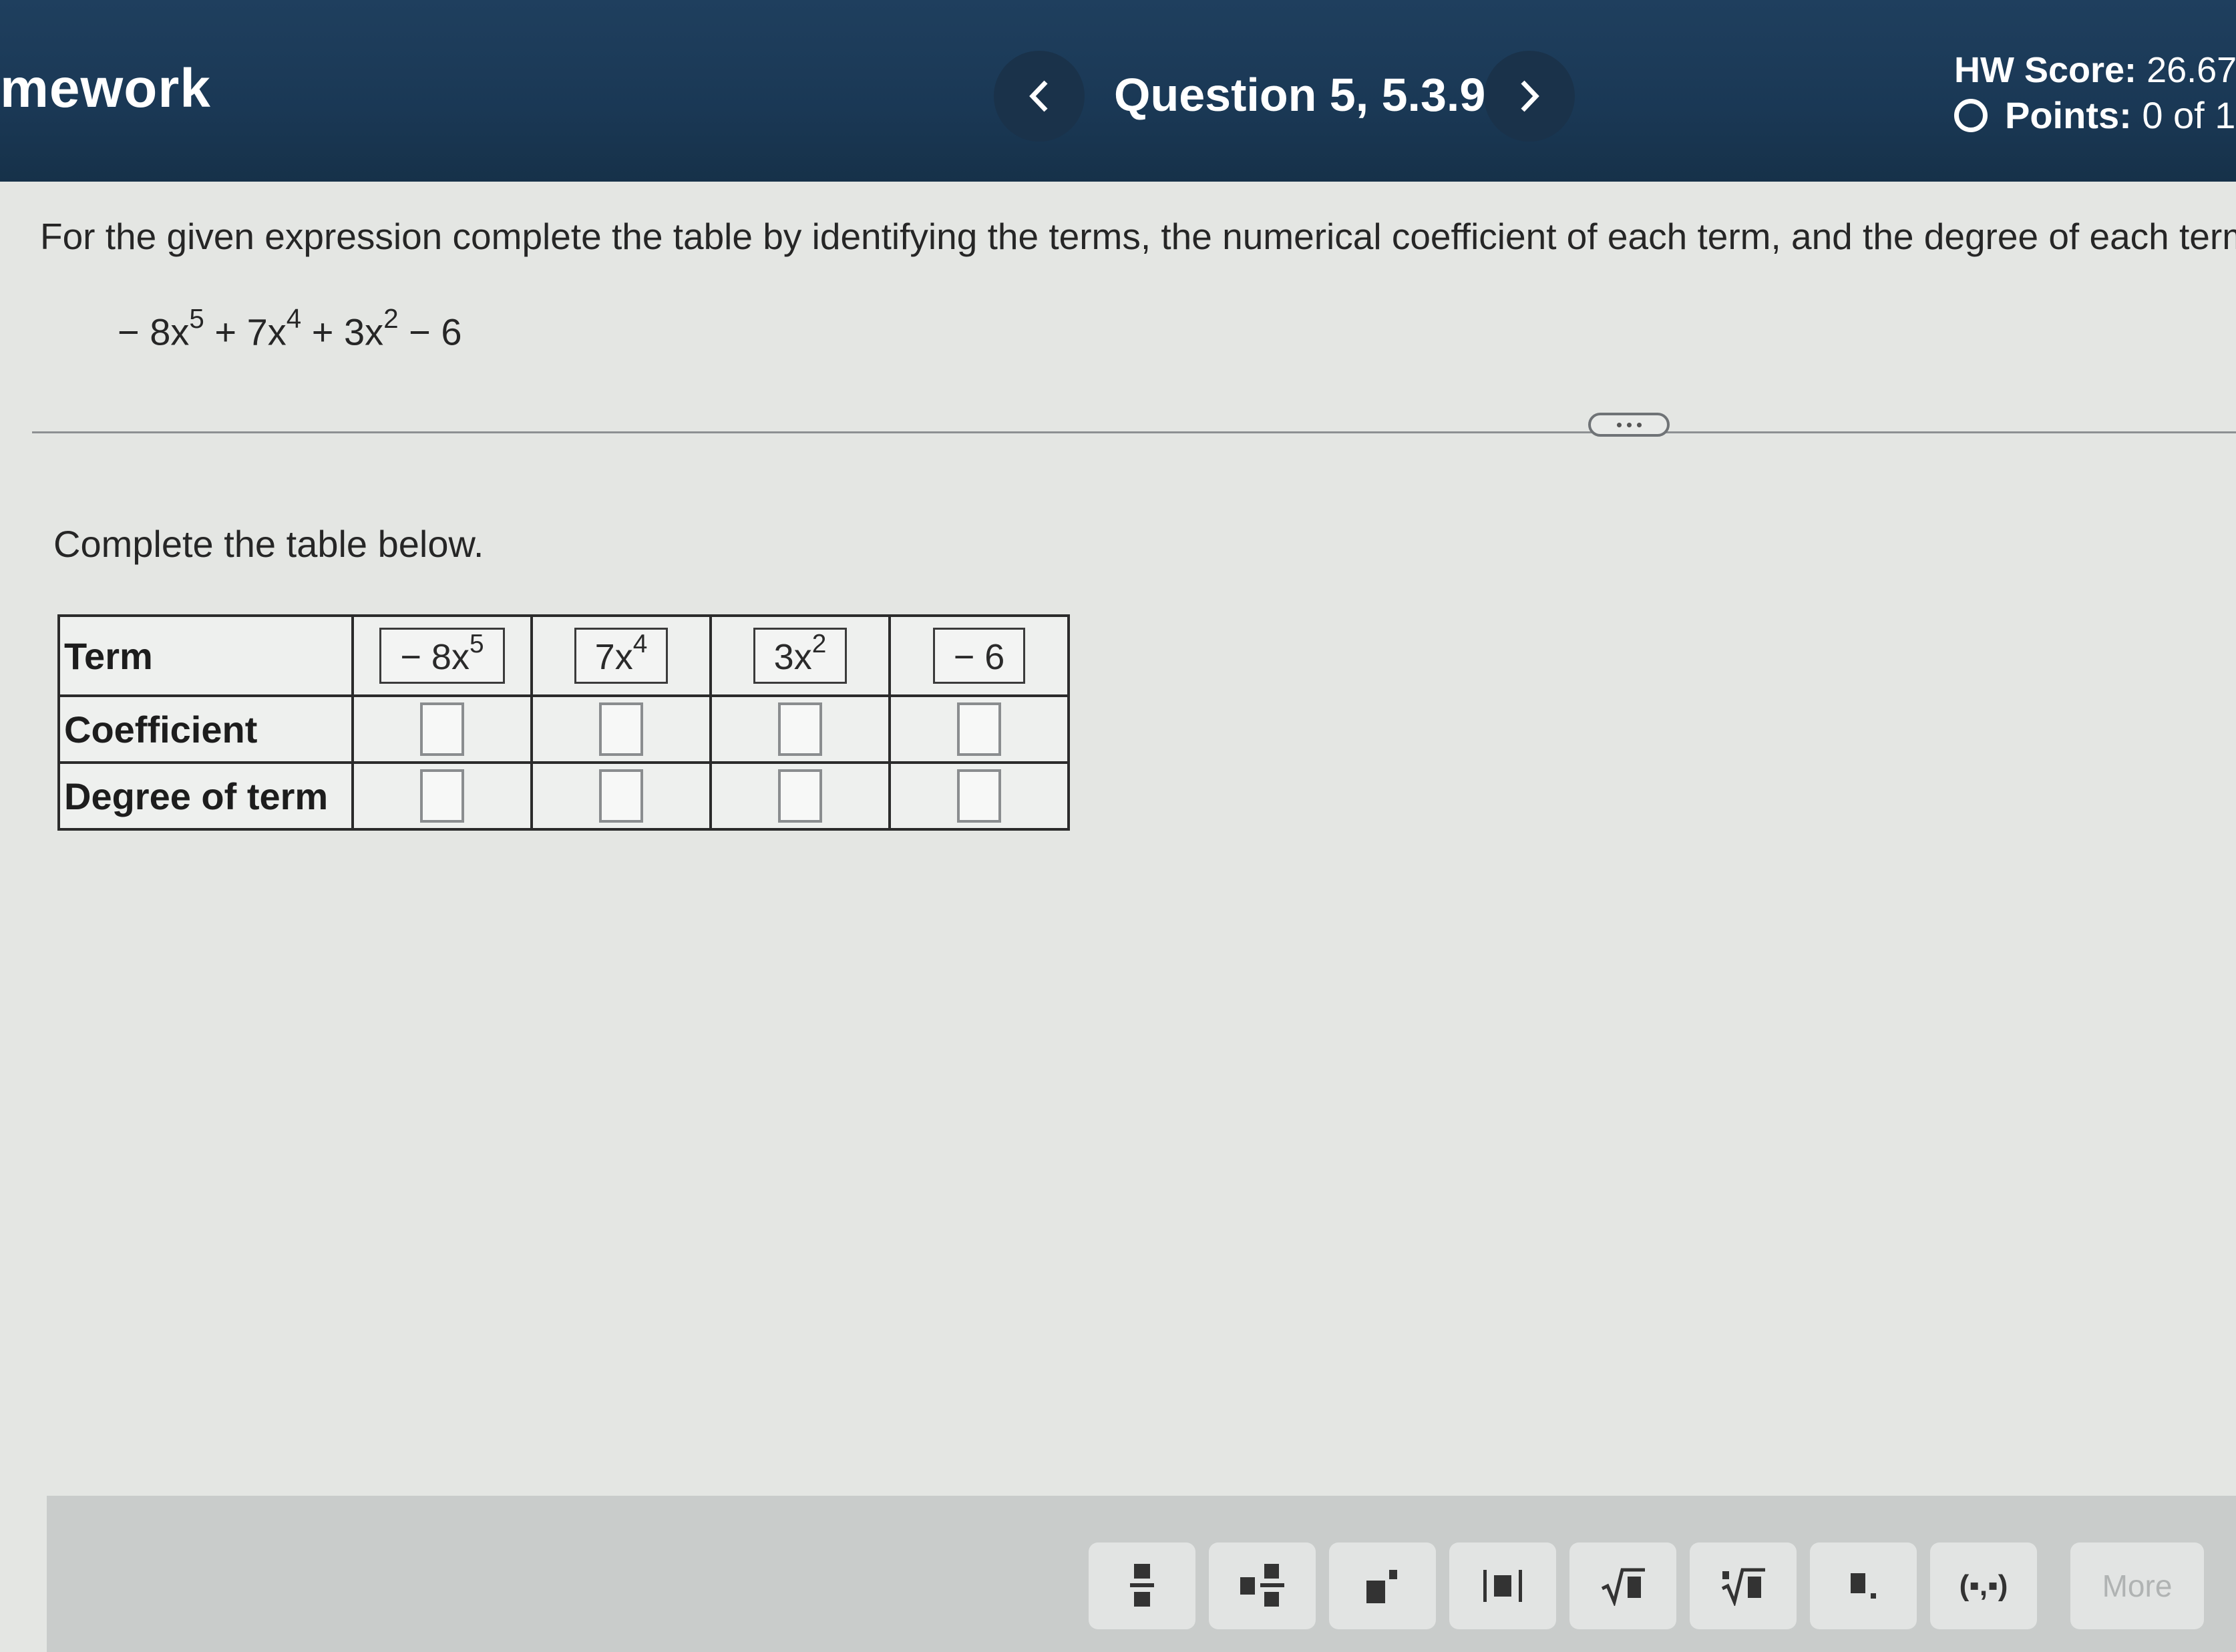 This screenshot has height=1652, width=2236. I want to click on absolute-value-button, so click(1502, 1585).